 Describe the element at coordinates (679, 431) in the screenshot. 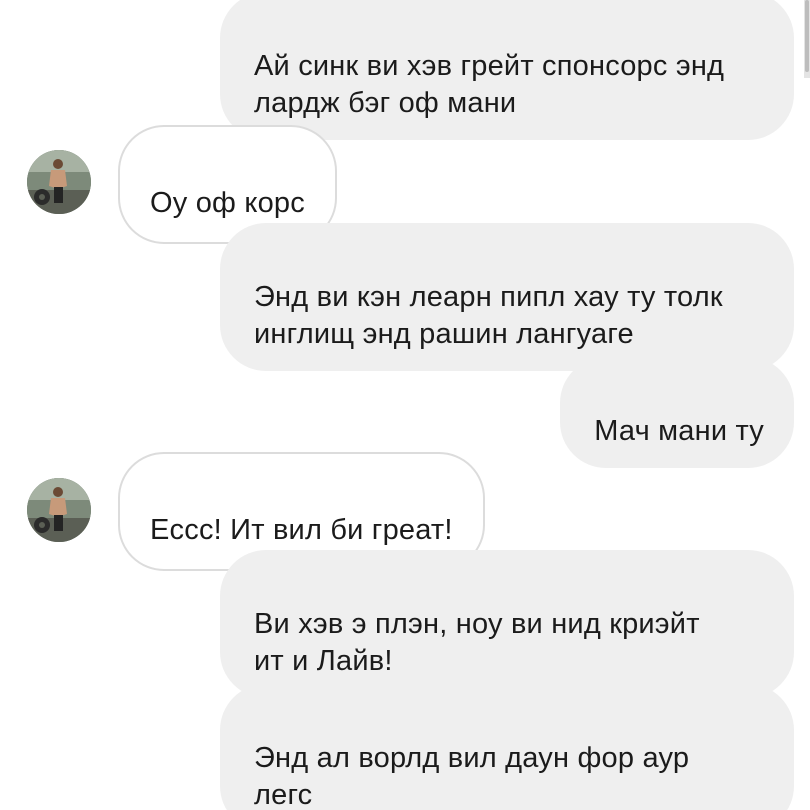

I see `message-text: Мач мани ту` at that location.